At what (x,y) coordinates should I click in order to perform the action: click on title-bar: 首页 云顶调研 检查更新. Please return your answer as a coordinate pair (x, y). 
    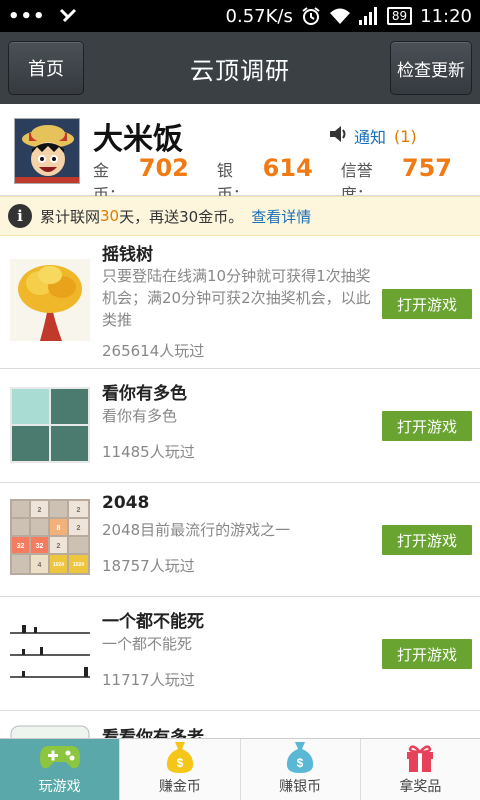
    Looking at the image, I should click on (240, 68).